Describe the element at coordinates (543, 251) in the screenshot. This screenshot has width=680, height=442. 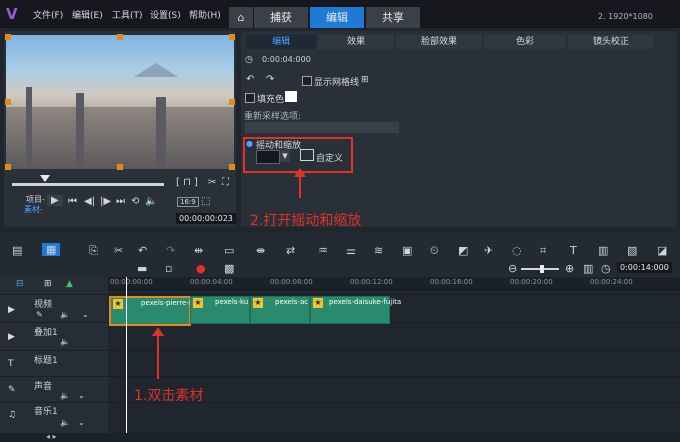
I see `stabilize-icon: ⌗` at that location.